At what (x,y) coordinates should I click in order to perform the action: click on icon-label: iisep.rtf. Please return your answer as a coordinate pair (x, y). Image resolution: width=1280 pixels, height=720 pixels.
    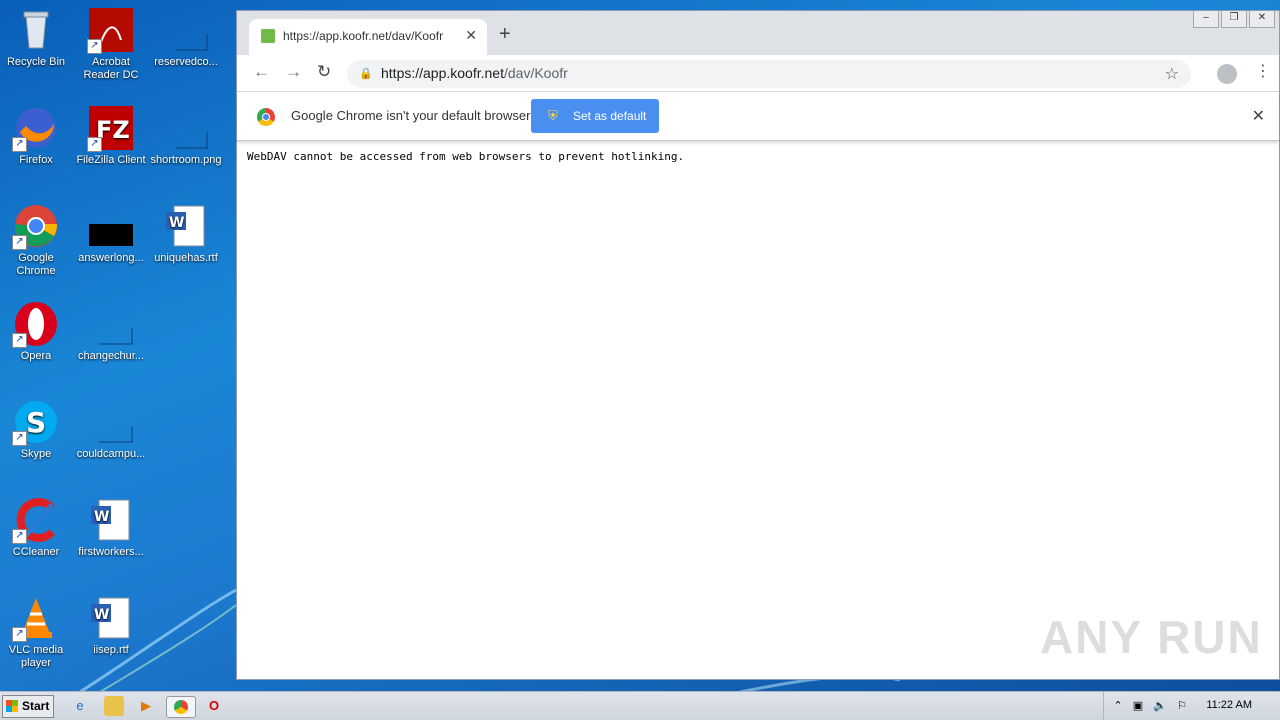
    Looking at the image, I should click on (111, 650).